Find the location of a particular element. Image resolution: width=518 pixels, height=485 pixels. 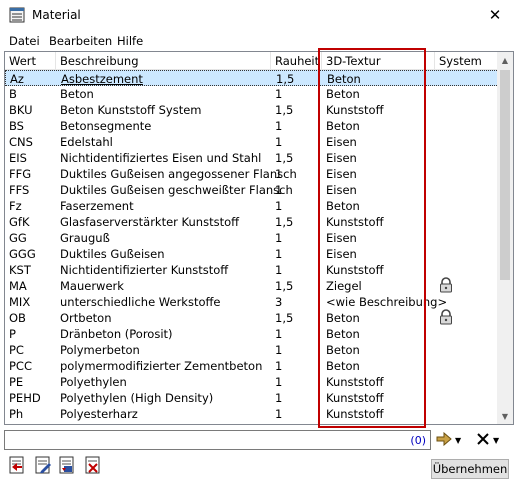

close-button: ✕ is located at coordinates (495, 15).